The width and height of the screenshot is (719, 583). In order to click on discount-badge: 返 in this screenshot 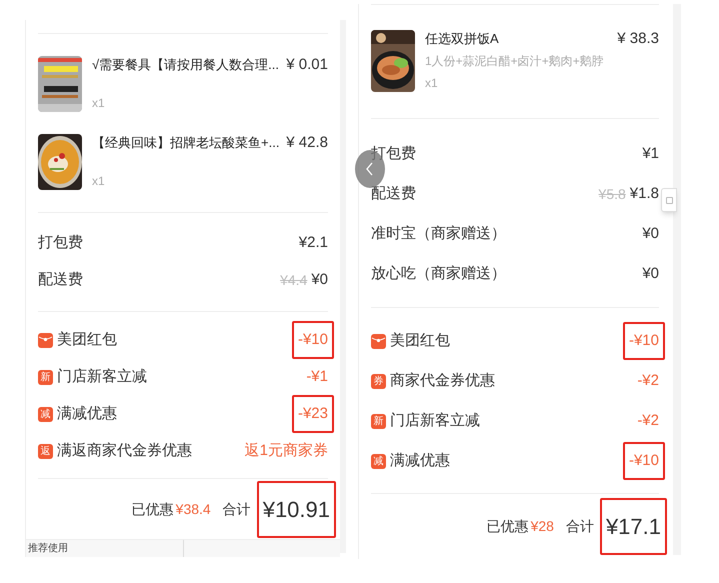, I will do `click(45, 451)`.